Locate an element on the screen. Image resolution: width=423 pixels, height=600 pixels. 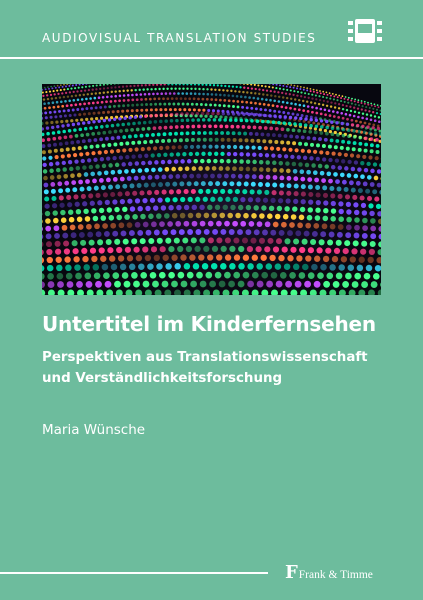
publisher-logo: F Frank & Timme is located at coordinates (329, 572).